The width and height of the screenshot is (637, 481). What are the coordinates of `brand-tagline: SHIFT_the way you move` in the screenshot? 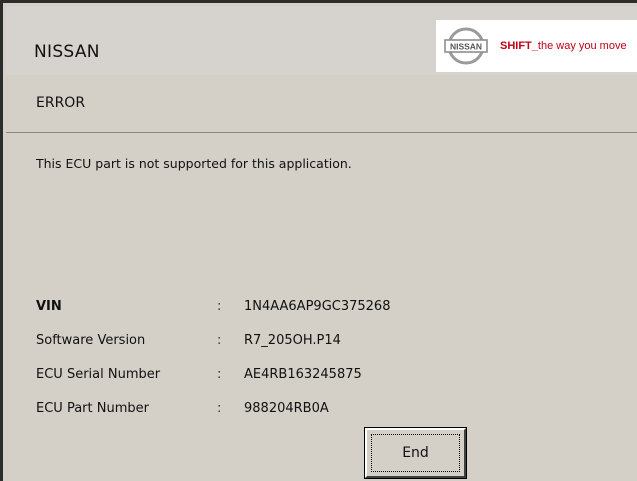 It's located at (563, 46).